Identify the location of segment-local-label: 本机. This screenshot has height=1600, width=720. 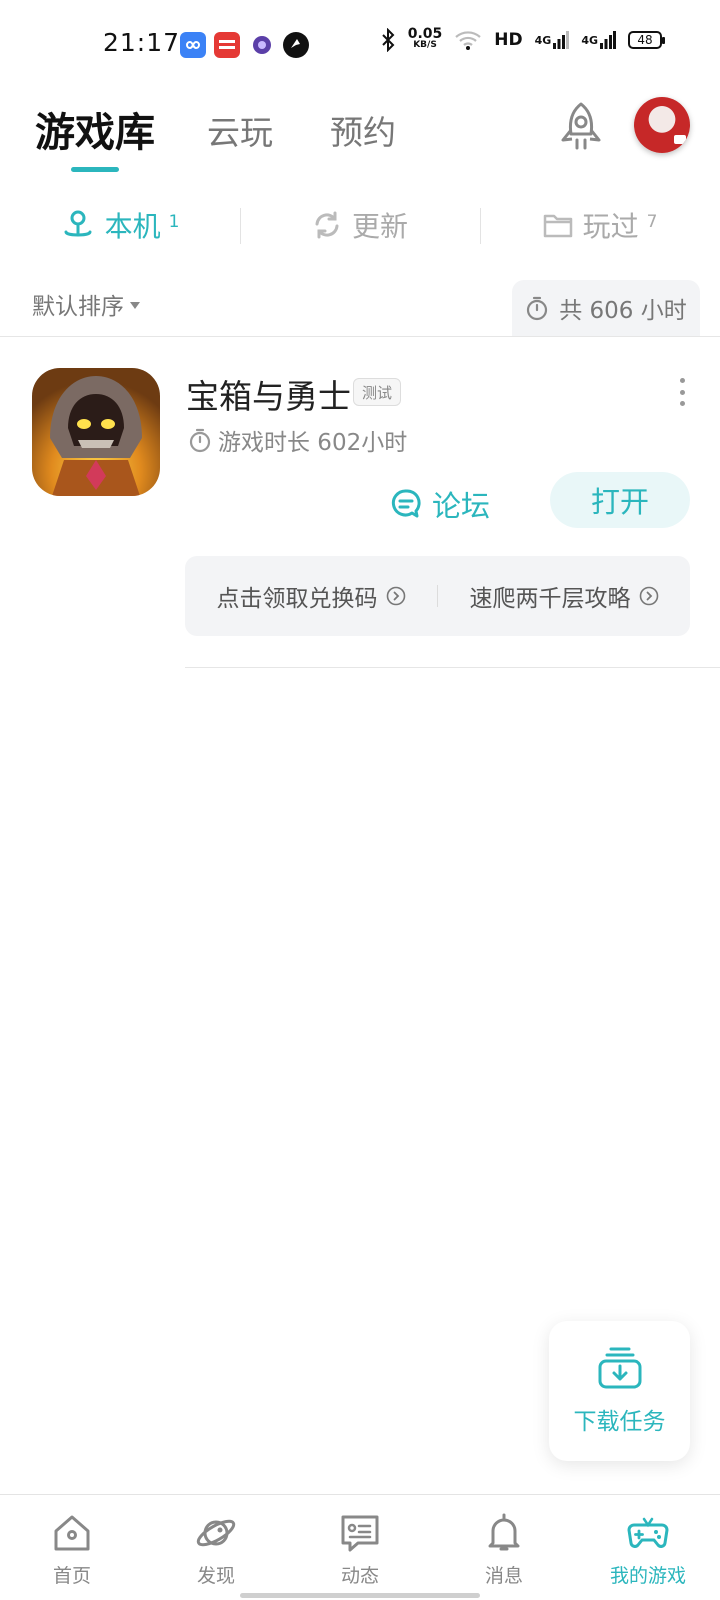
(132, 226).